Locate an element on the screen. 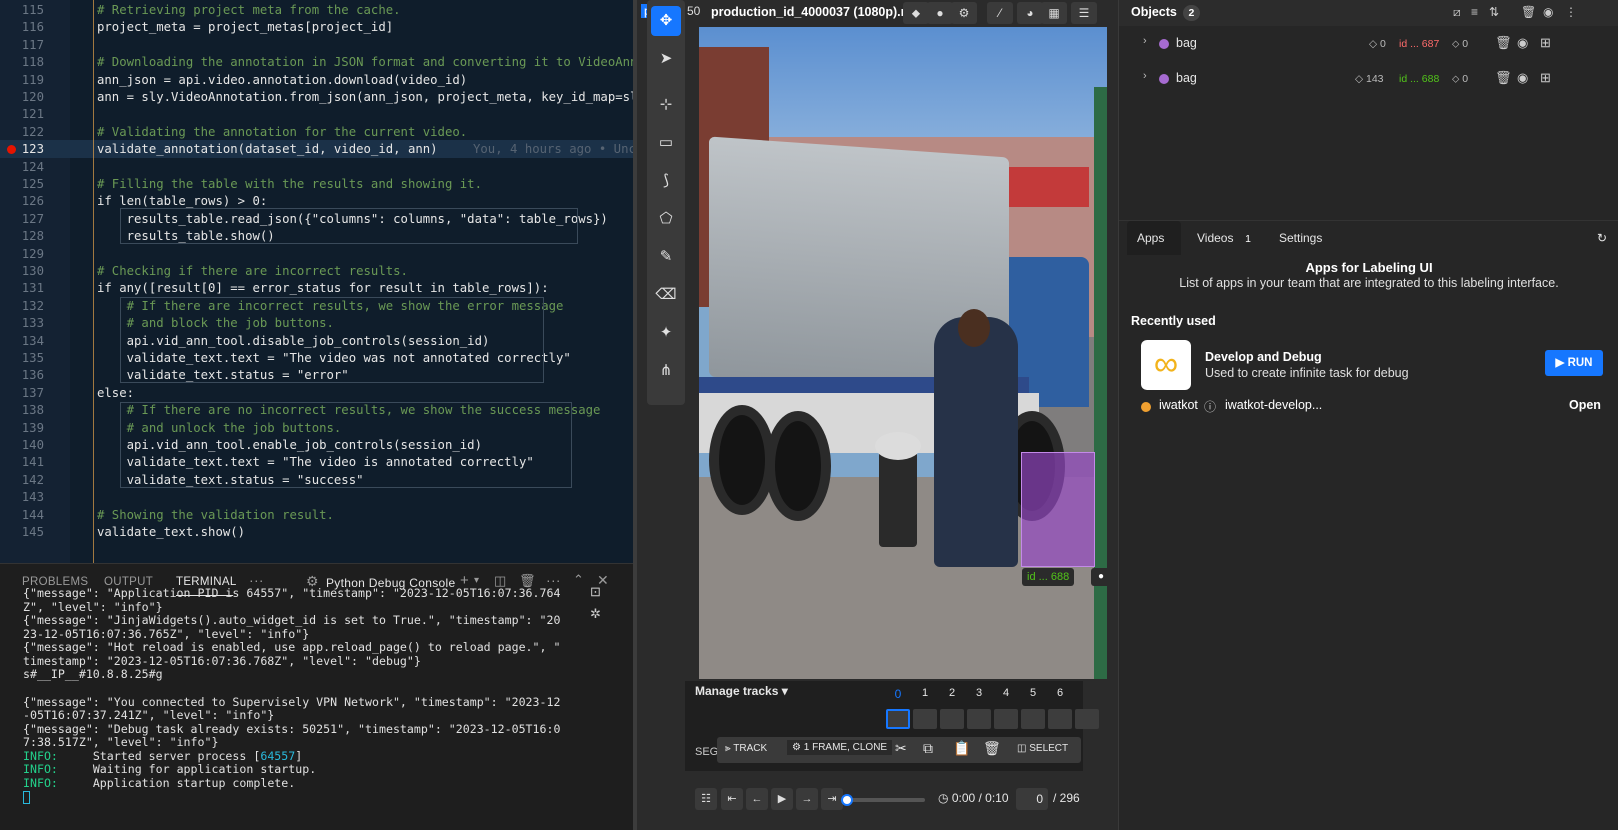 Image resolution: width=1618 pixels, height=830 pixels. user-icon: ● is located at coordinates (940, 13).